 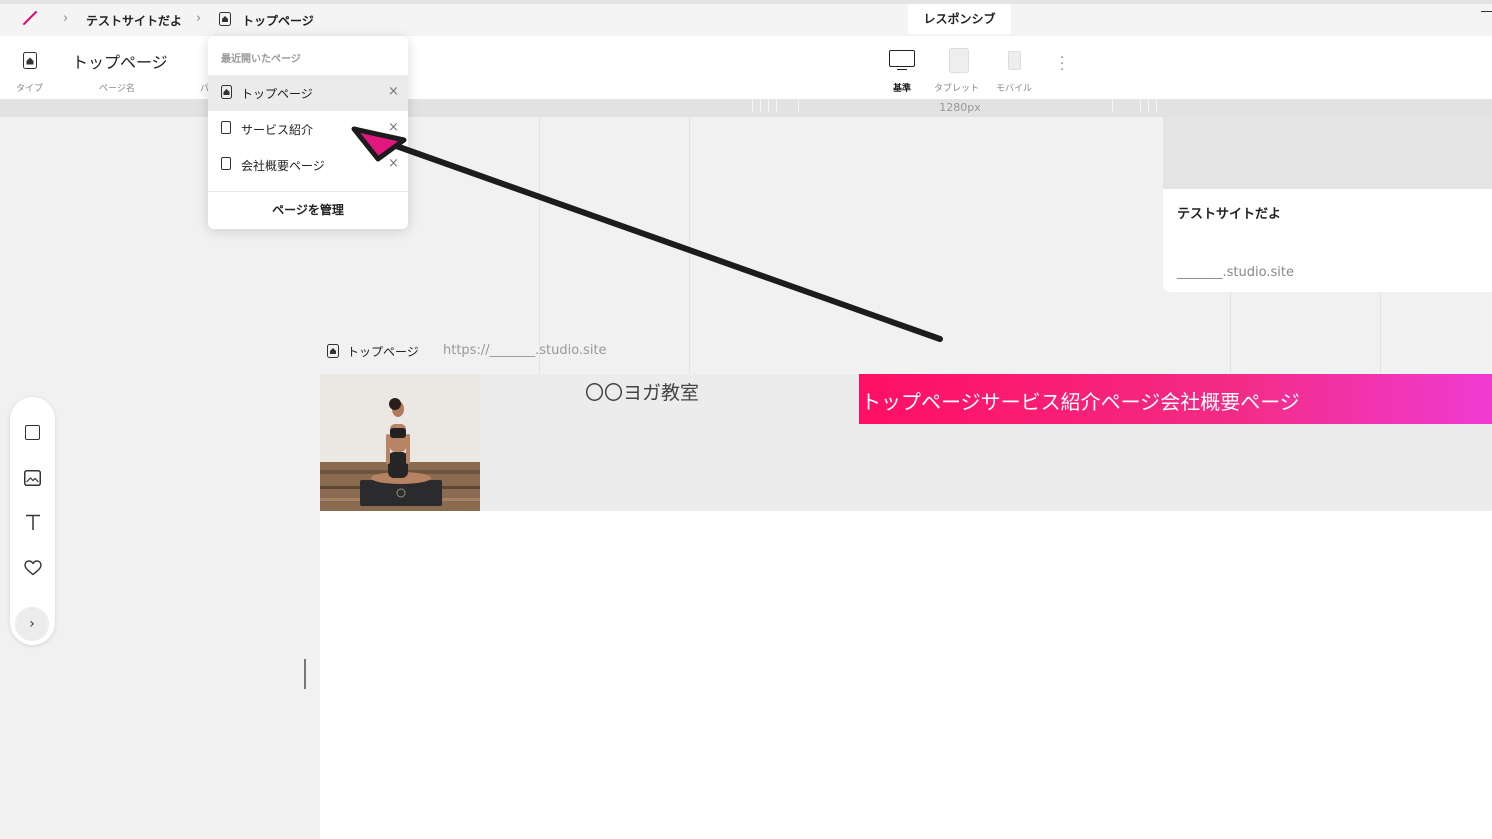 I want to click on site-title: 〇〇ヨガ教室, so click(x=642, y=391).